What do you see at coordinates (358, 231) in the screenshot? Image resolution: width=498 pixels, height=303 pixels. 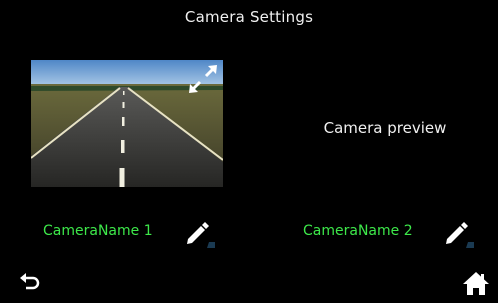 I see `camera-2-name: CameraName 2` at bounding box center [358, 231].